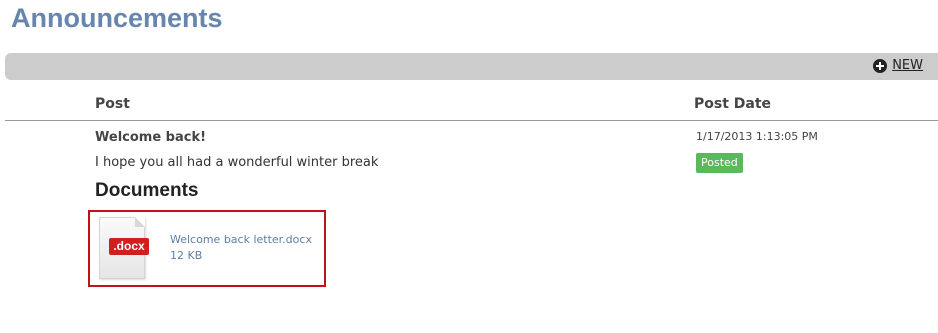 This screenshot has height=333, width=938. Describe the element at coordinates (151, 137) in the screenshot. I see `post-title: Welcome back!` at that location.